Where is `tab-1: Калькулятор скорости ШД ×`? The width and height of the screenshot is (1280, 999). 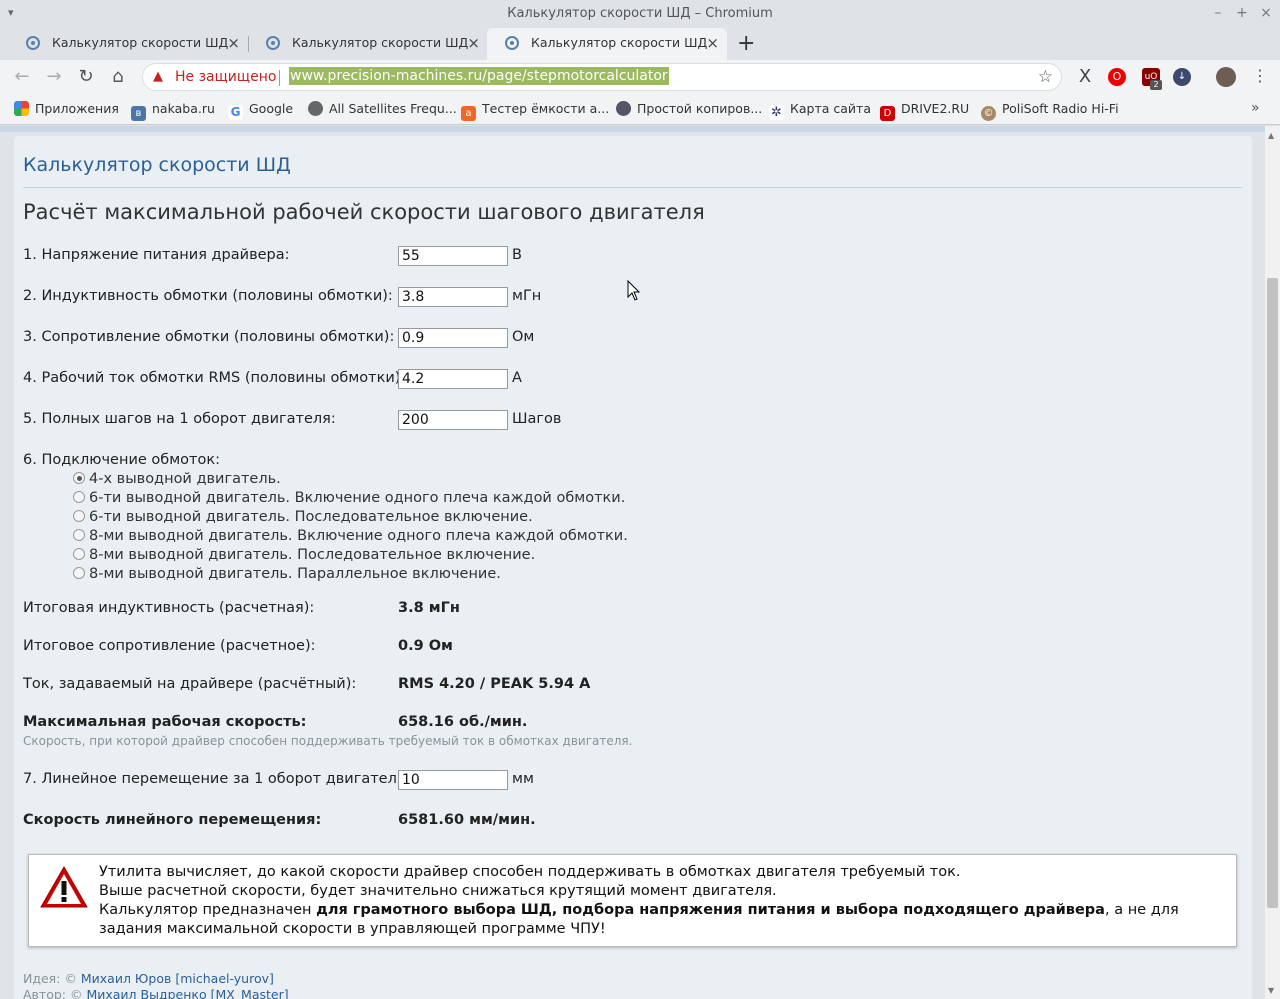
tab-1: Калькулятор скорости ШД × is located at coordinates (128, 44).